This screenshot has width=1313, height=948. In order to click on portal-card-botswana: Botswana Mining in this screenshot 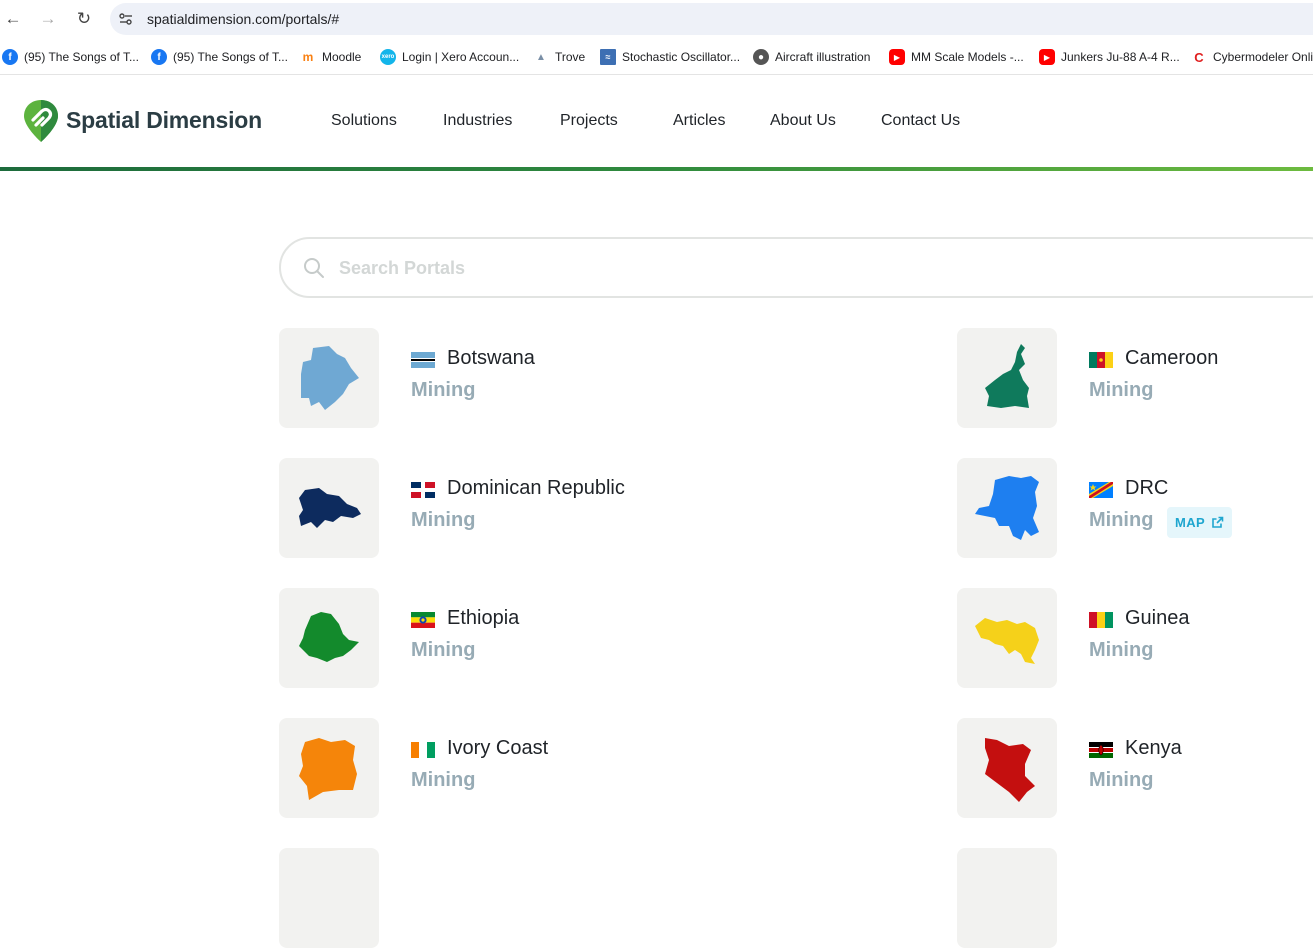, I will do `click(449, 378)`.